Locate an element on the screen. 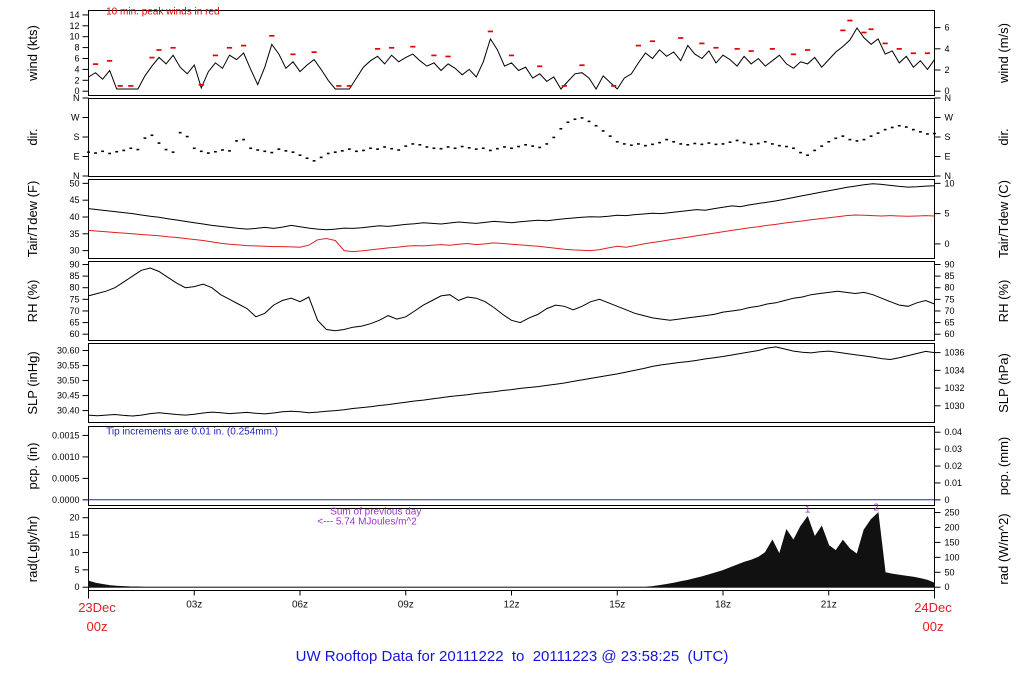 Image resolution: width=1024 pixels, height=700 pixels. ytick-label-left: 15 is located at coordinates (74, 535).